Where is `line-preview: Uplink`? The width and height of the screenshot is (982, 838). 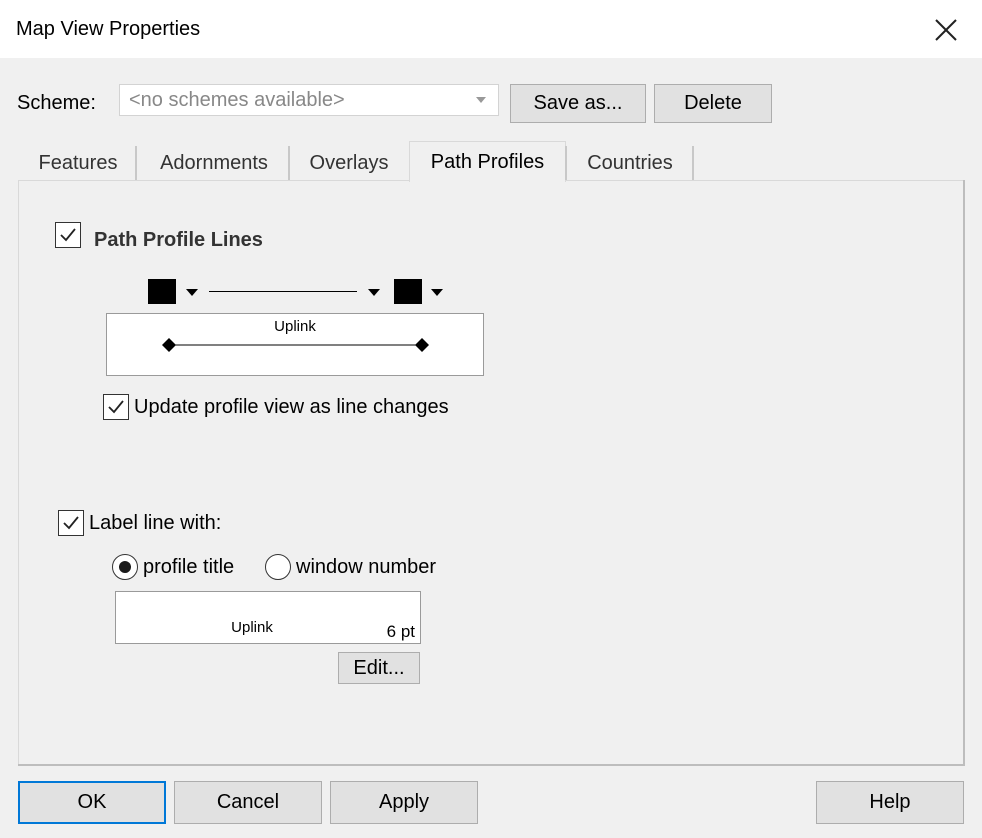
line-preview: Uplink is located at coordinates (295, 344).